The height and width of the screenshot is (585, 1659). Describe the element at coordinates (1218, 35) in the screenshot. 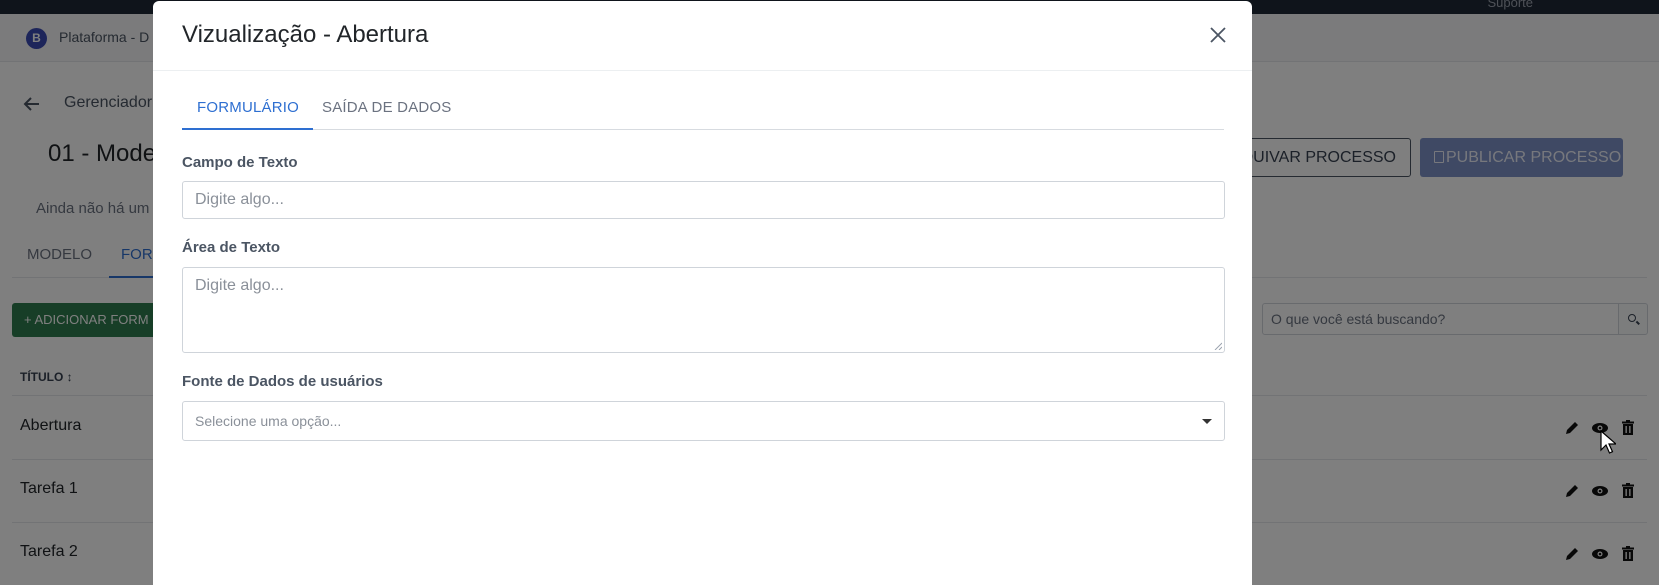

I see `close-icon` at that location.